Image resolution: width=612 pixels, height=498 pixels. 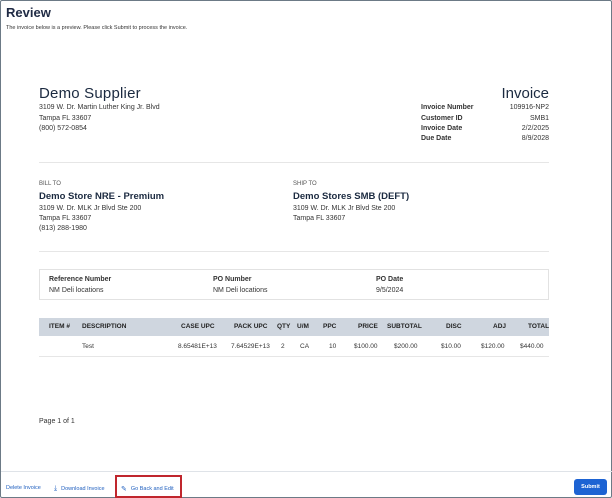 What do you see at coordinates (65, 118) in the screenshot?
I see `supplier-address-line2: Tampa FL 33607` at bounding box center [65, 118].